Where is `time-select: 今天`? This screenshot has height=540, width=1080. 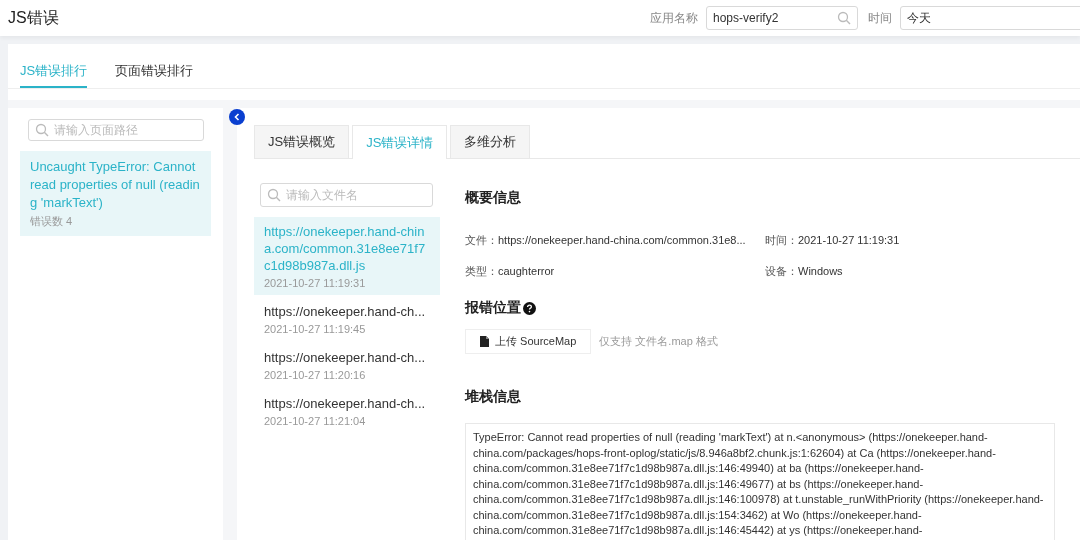 time-select: 今天 is located at coordinates (990, 18).